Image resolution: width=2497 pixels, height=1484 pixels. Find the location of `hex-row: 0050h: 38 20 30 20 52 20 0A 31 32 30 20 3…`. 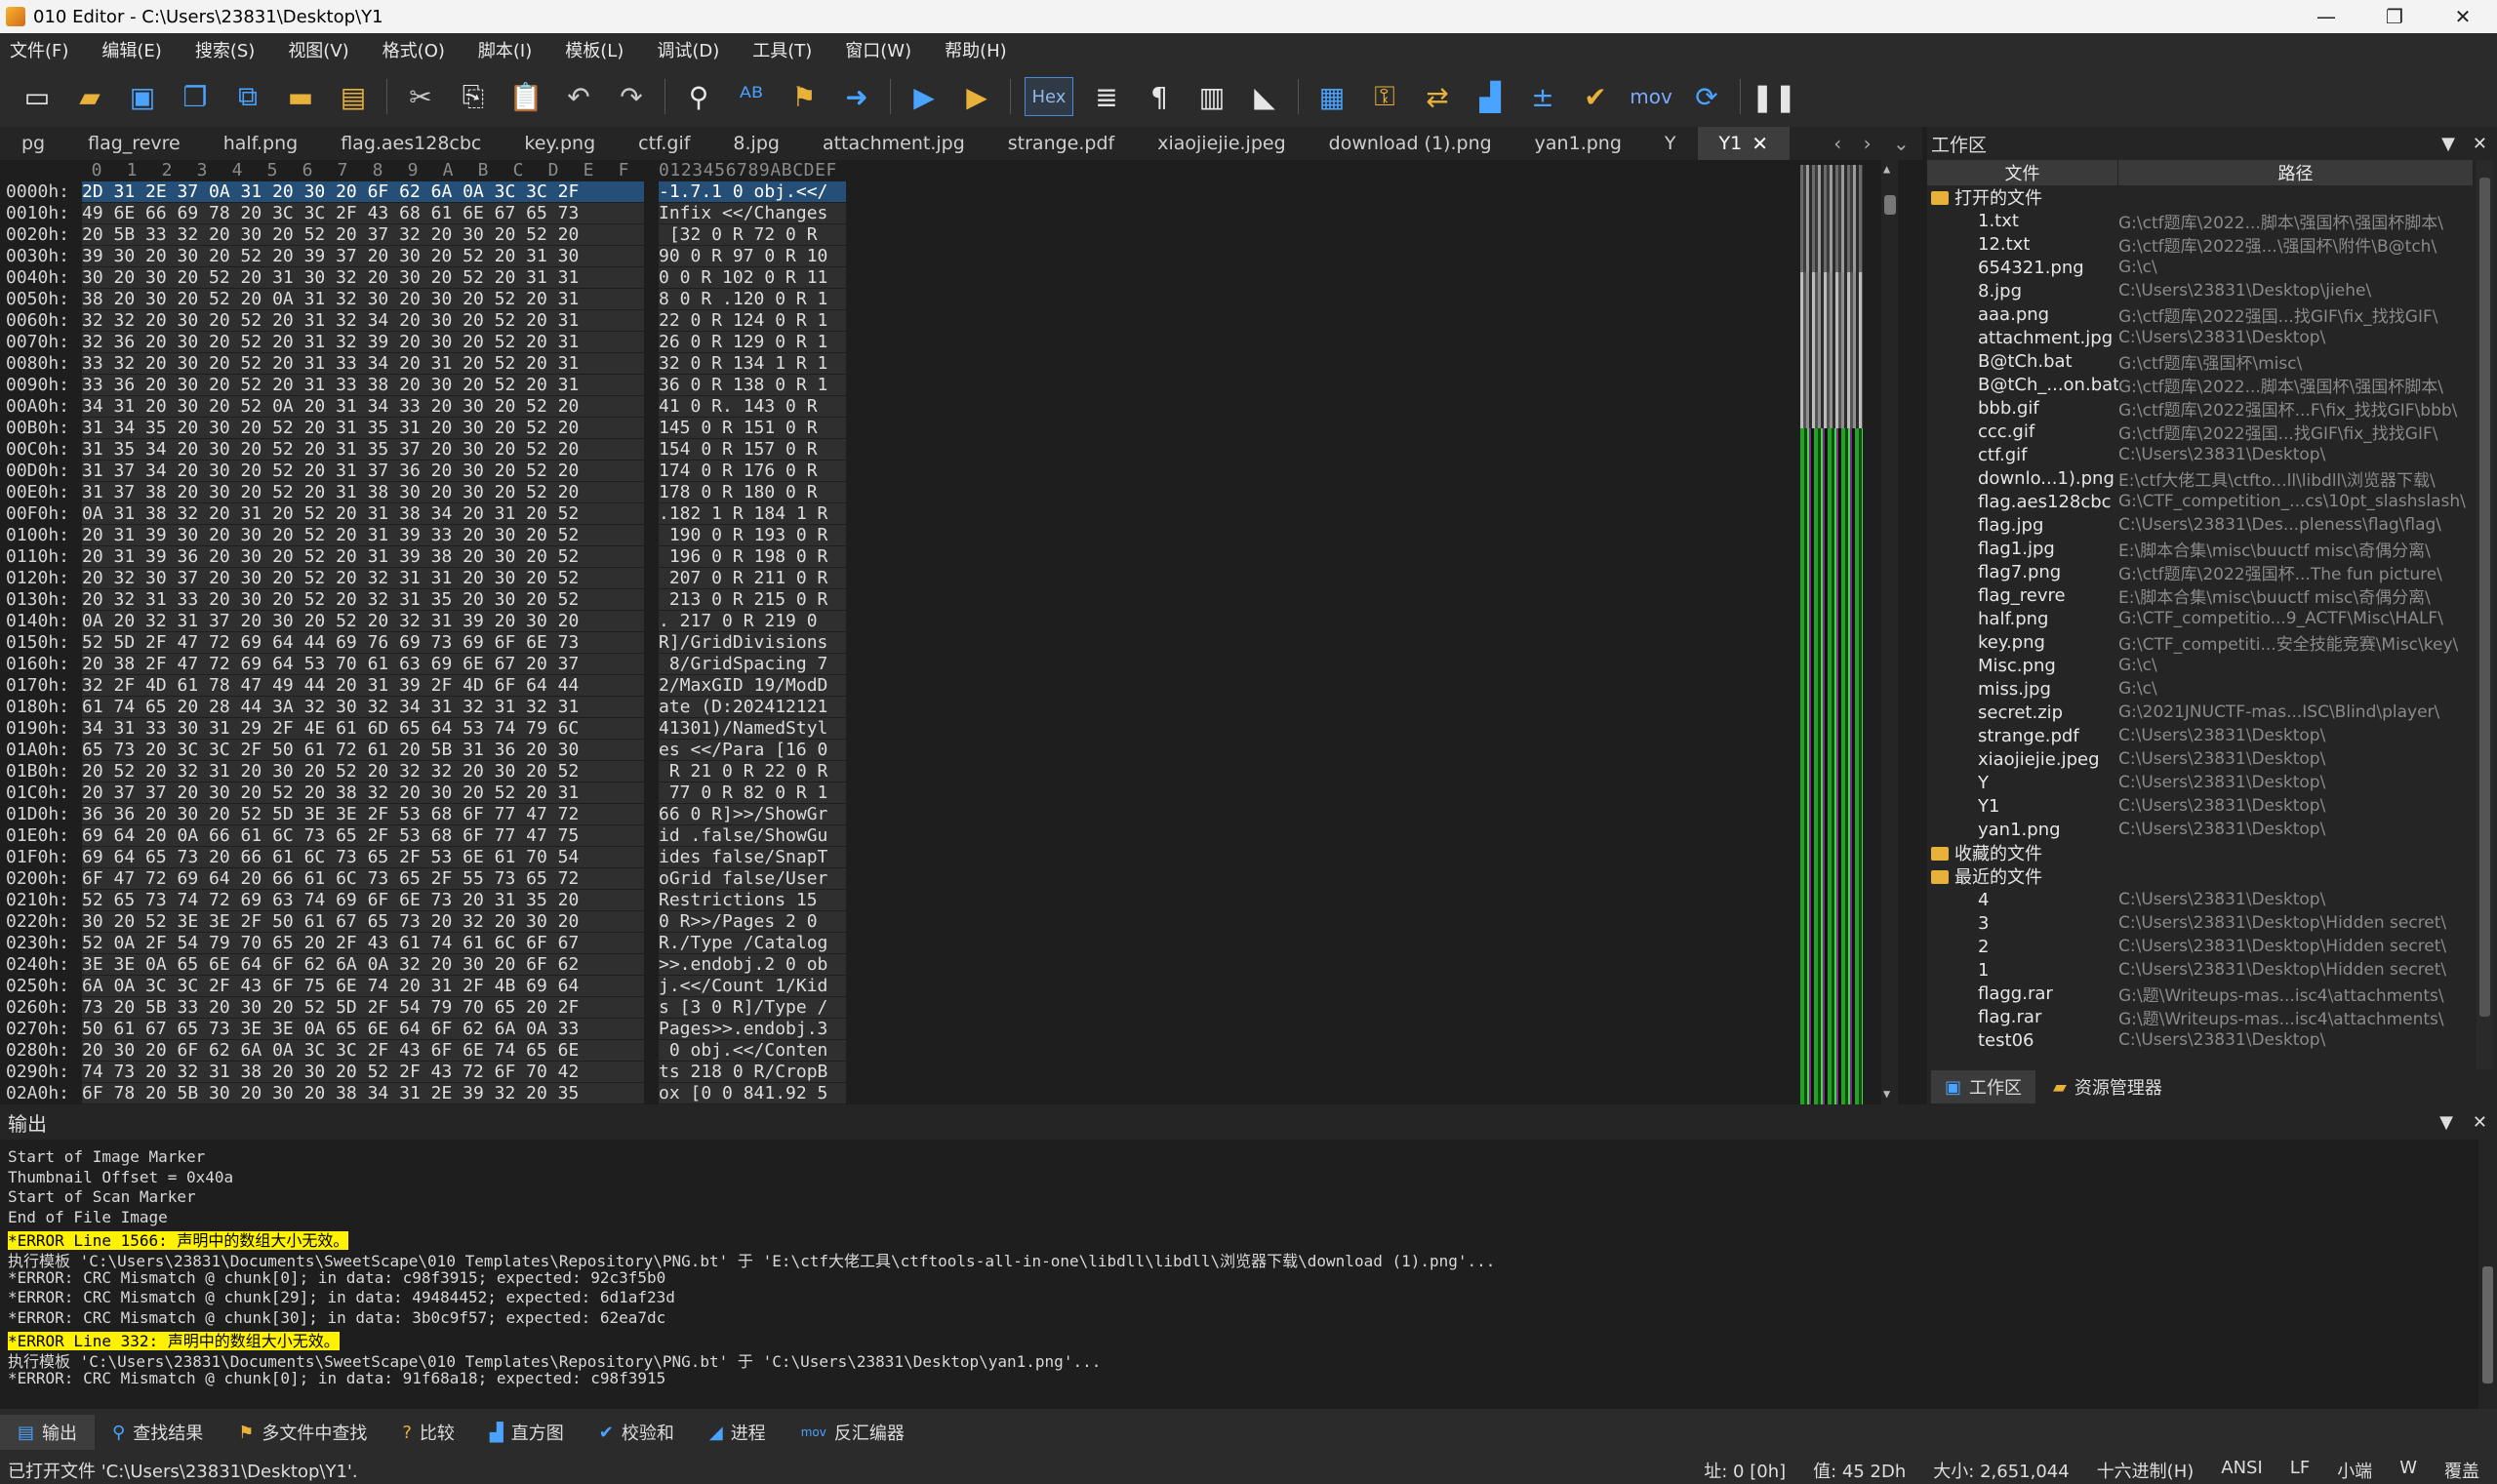

hex-row: 0050h: 38 20 30 20 52 20 0A 31 32 30 20 3… is located at coordinates (430, 299).